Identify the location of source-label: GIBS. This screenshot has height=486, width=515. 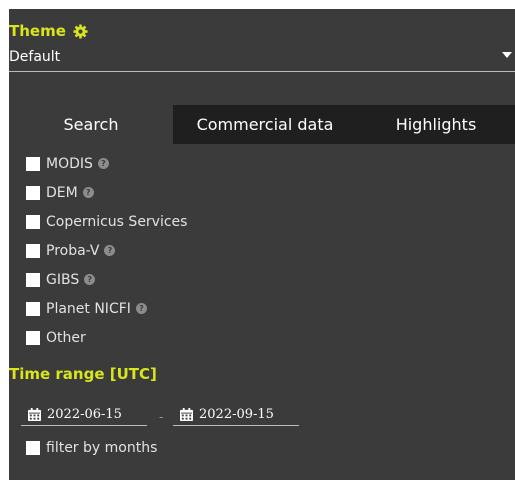
(63, 279).